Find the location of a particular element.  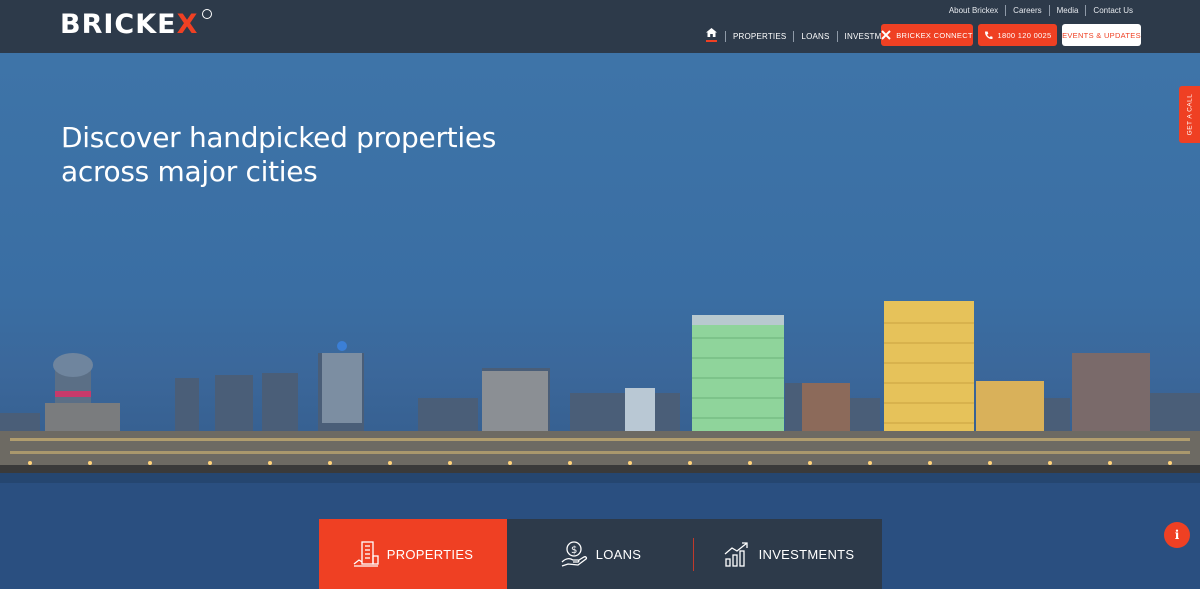

phone-icon is located at coordinates (988, 34).